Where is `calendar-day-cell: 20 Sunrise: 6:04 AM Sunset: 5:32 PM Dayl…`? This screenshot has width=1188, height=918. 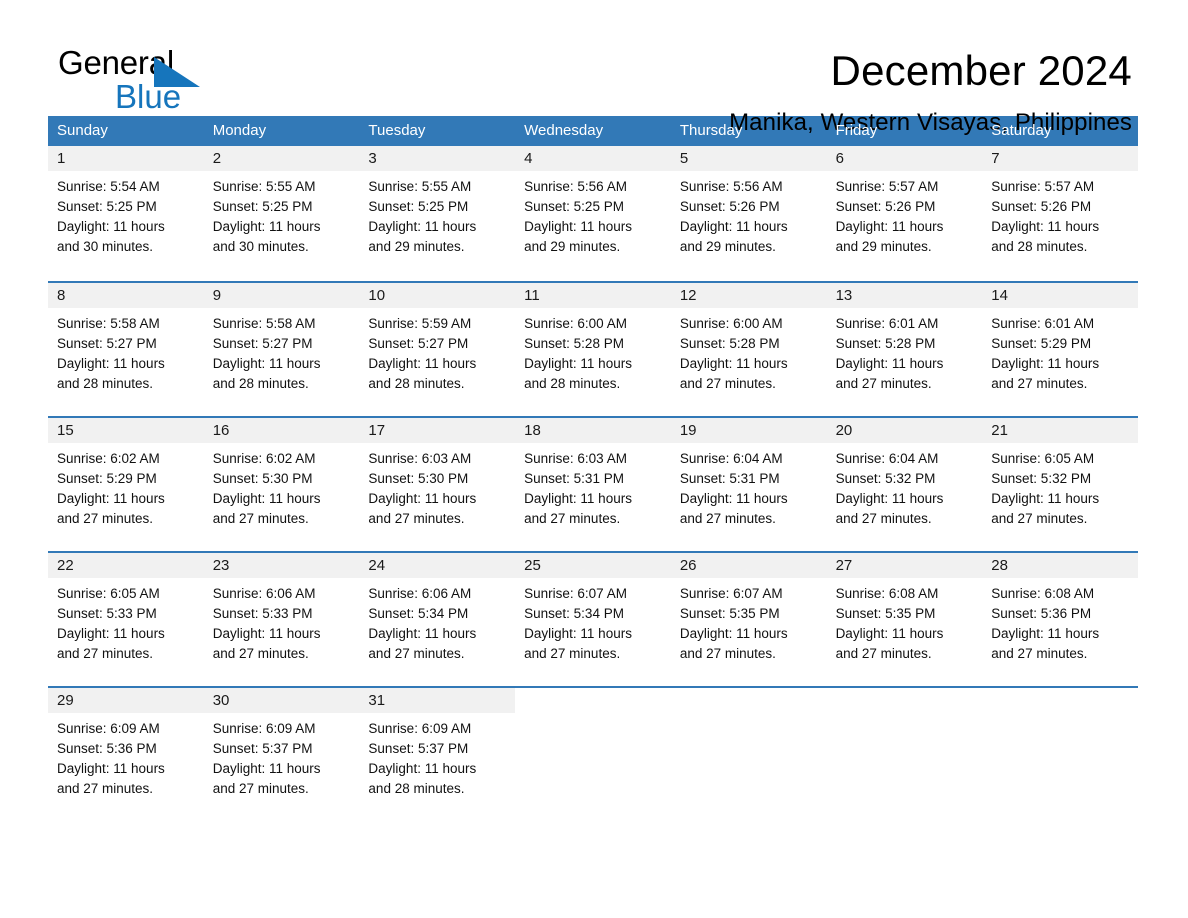
calendar-day-cell: 20 Sunrise: 6:04 AM Sunset: 5:32 PM Dayl… is located at coordinates (904, 480).